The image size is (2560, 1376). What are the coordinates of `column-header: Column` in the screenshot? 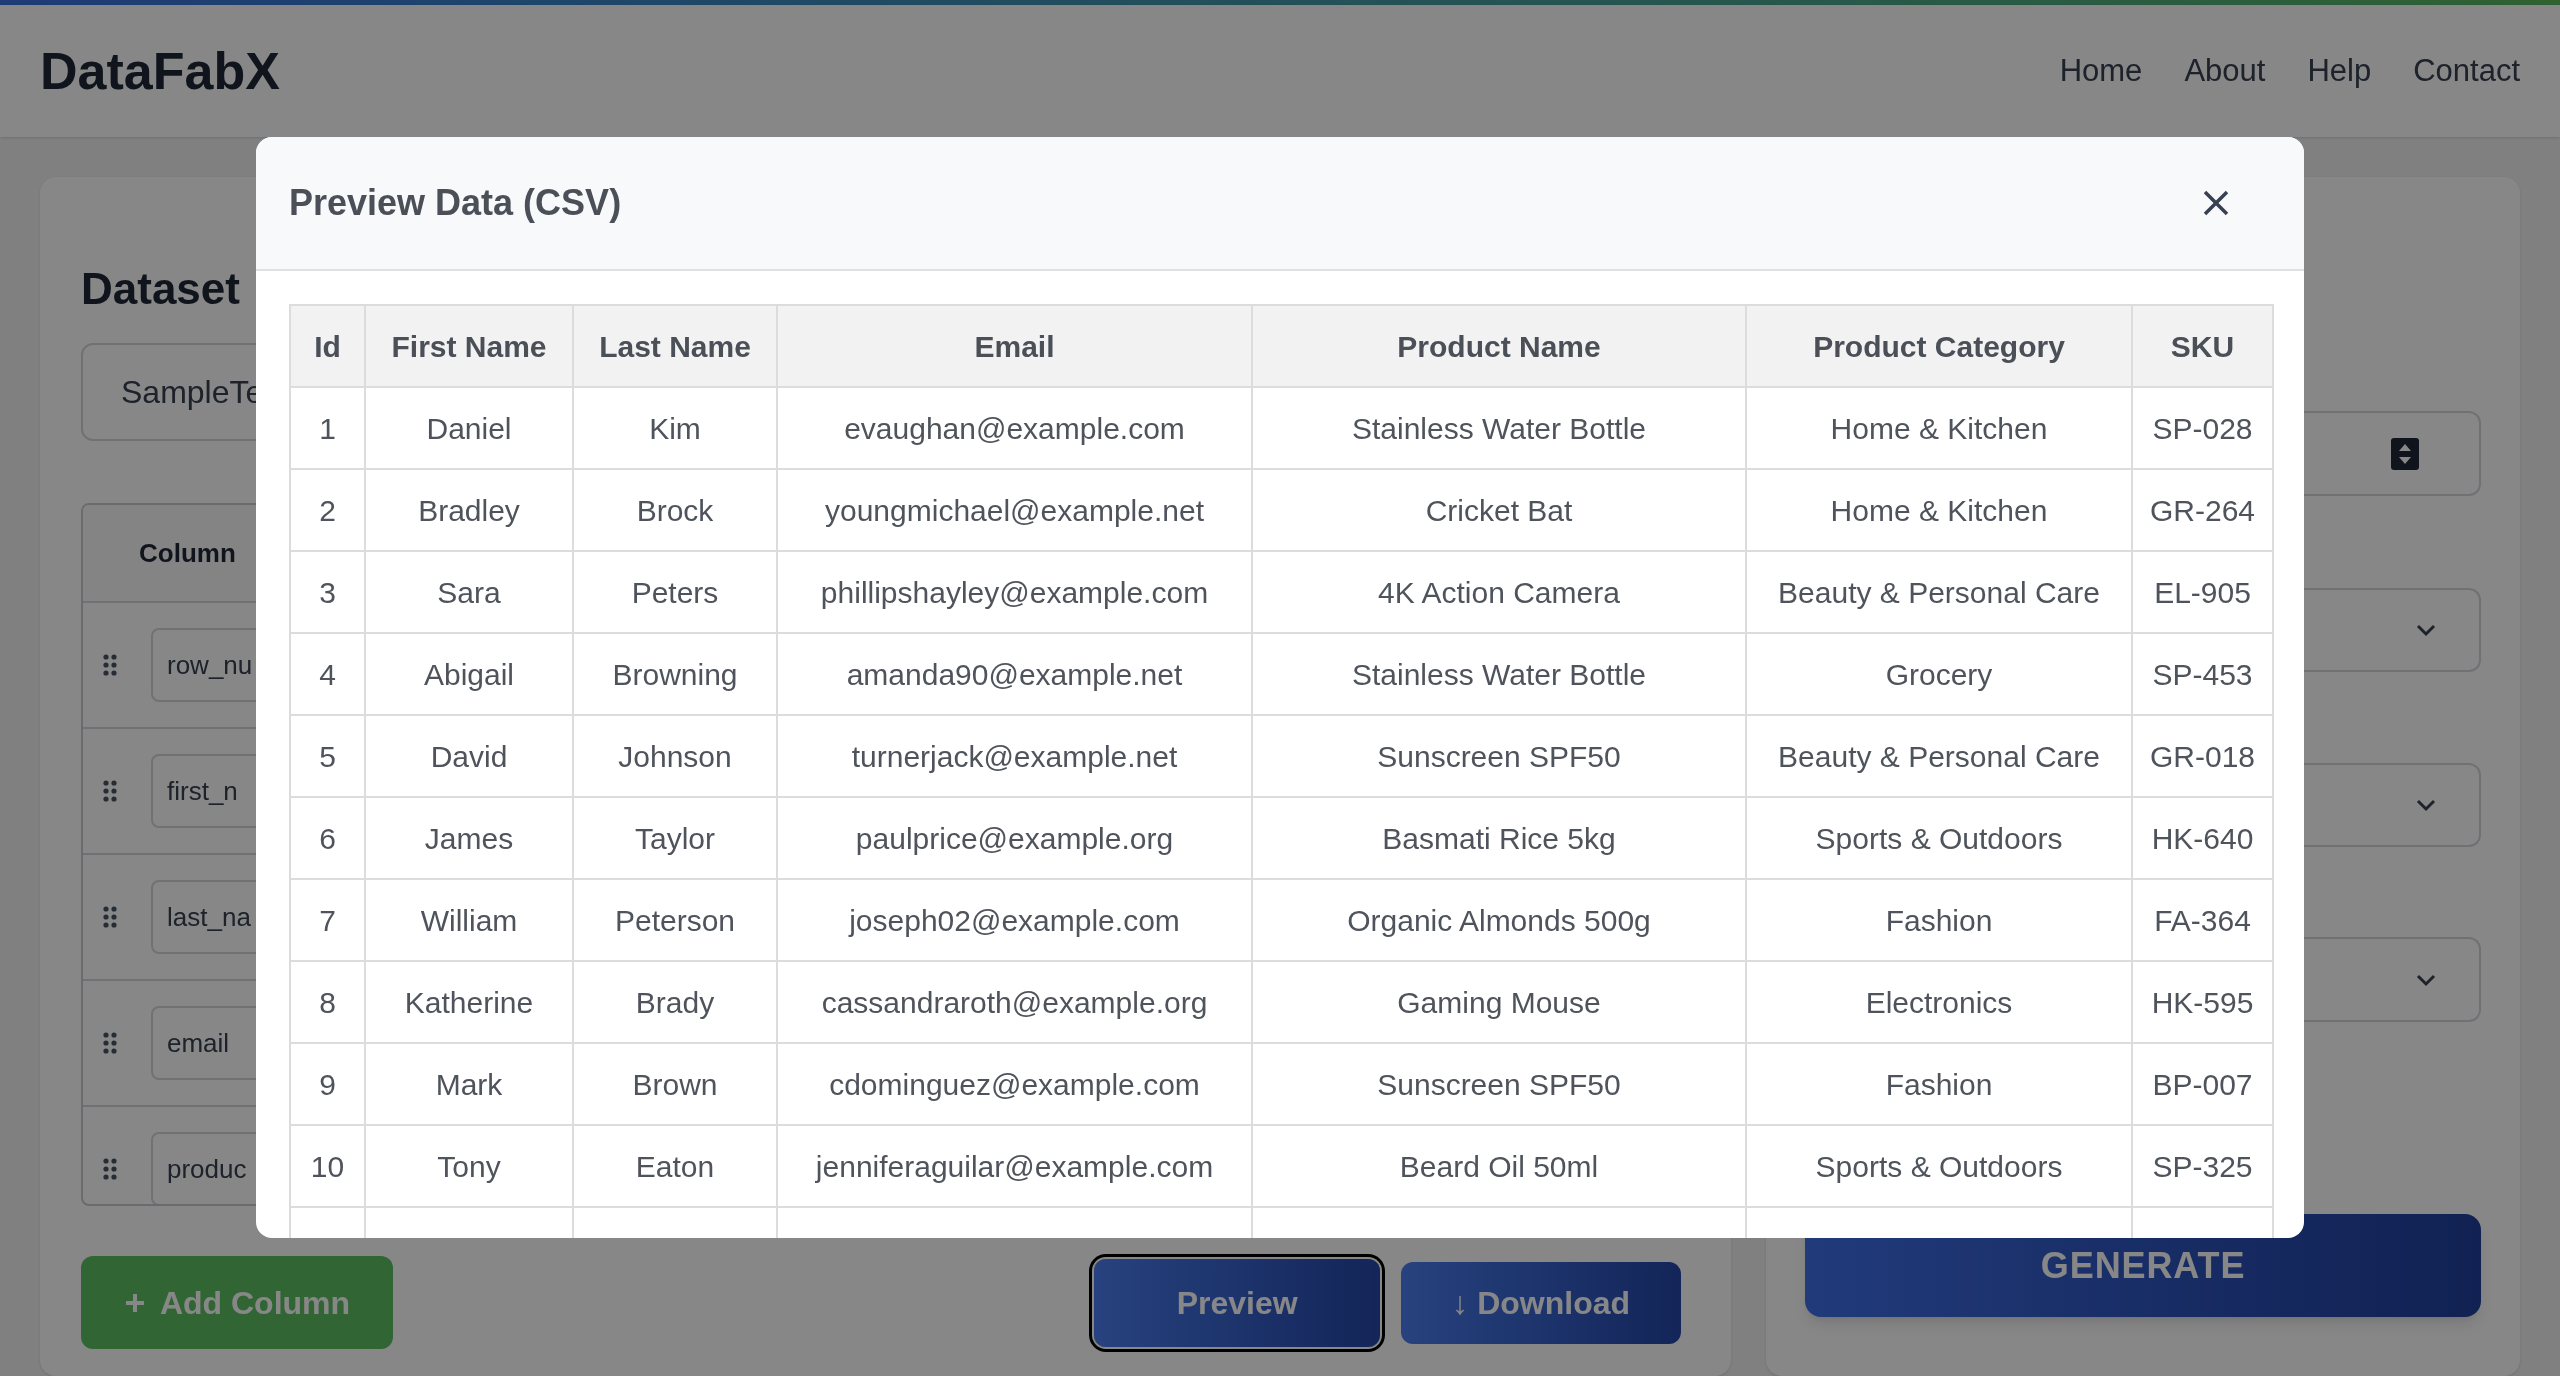 It's located at (187, 553).